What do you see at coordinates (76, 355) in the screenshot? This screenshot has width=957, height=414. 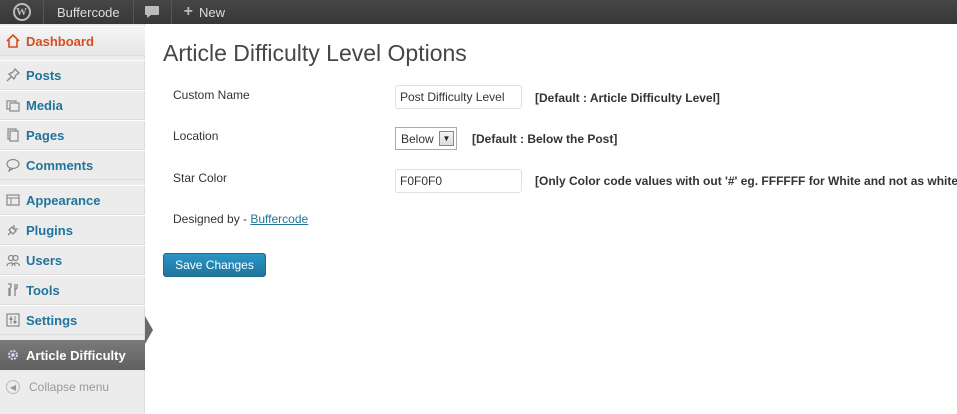 I see `sidebar-item-label: Article Difficulty` at bounding box center [76, 355].